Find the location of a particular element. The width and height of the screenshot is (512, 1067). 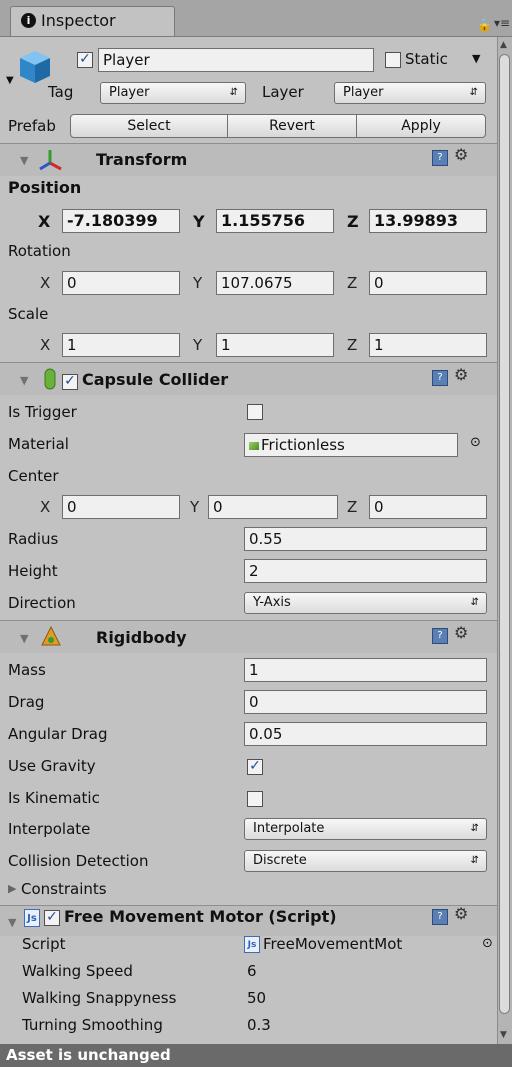

transform-foldout-icon: ▼ is located at coordinates (24, 160).